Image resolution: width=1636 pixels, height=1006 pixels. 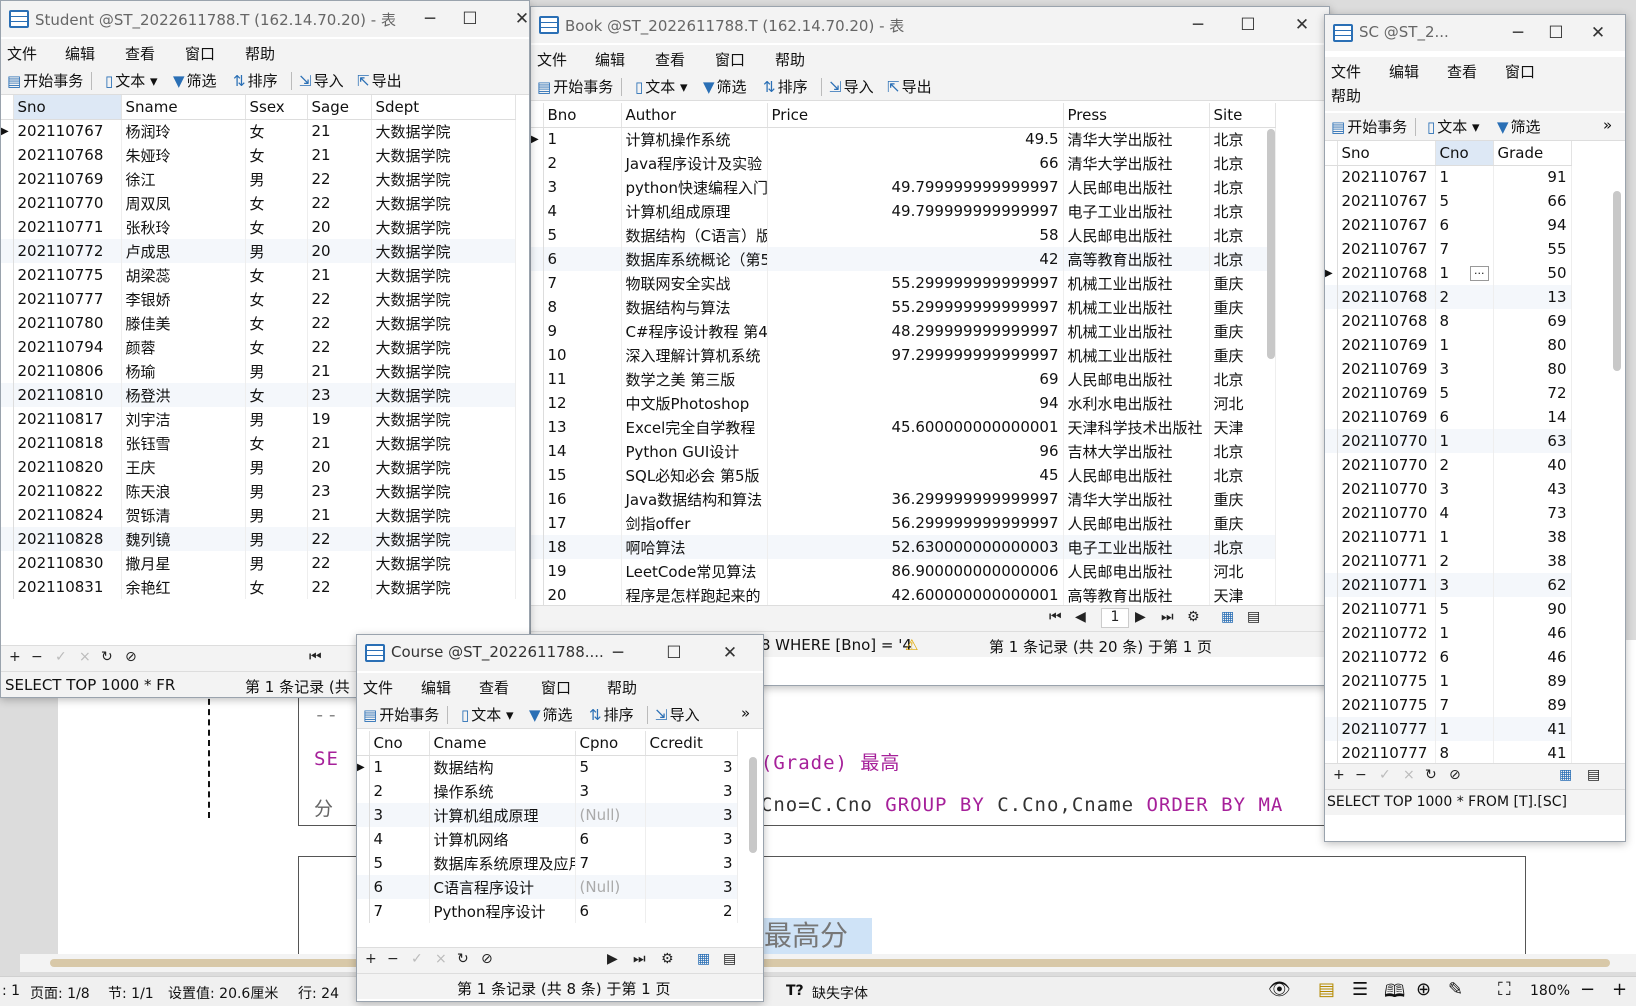 I want to click on table-cell: 女, so click(x=276, y=275).